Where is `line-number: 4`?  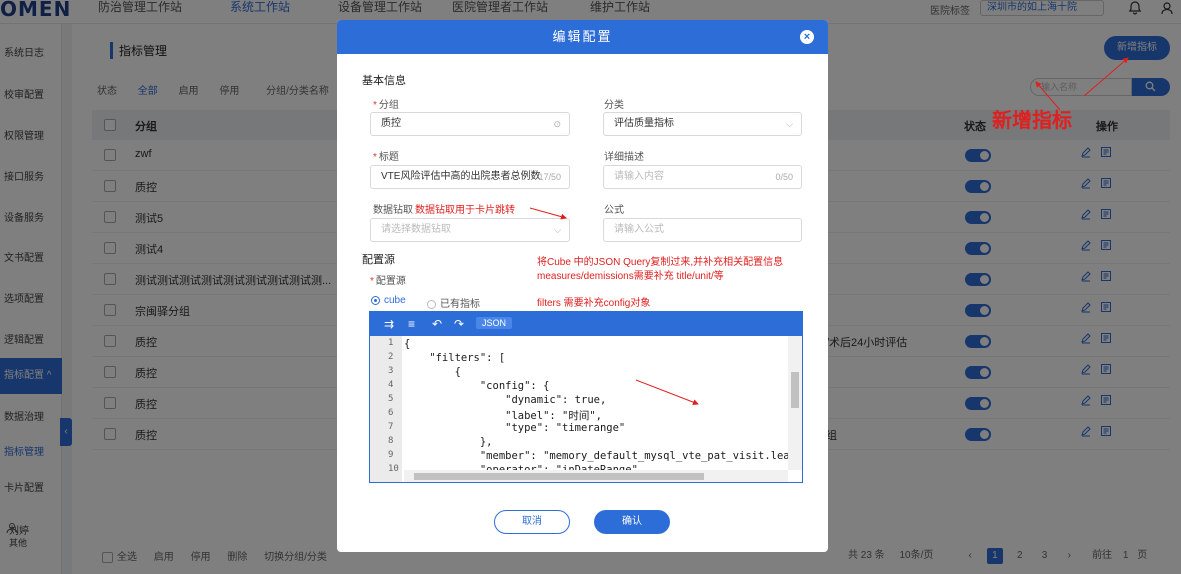
line-number: 4 is located at coordinates (391, 385).